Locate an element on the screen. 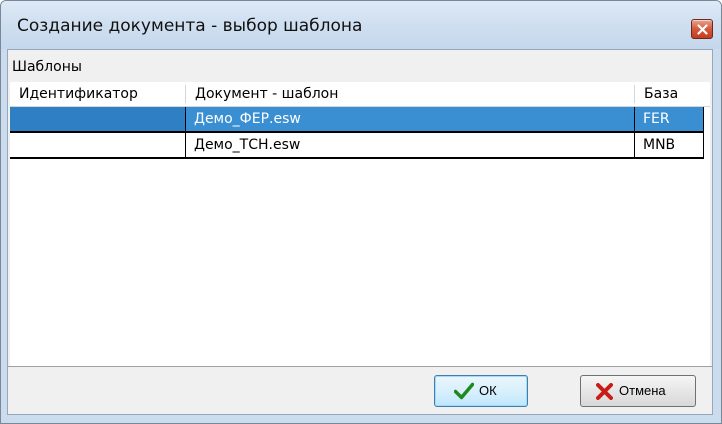 This screenshot has width=722, height=424. column-header-document: Документ - шаблон is located at coordinates (410, 94).